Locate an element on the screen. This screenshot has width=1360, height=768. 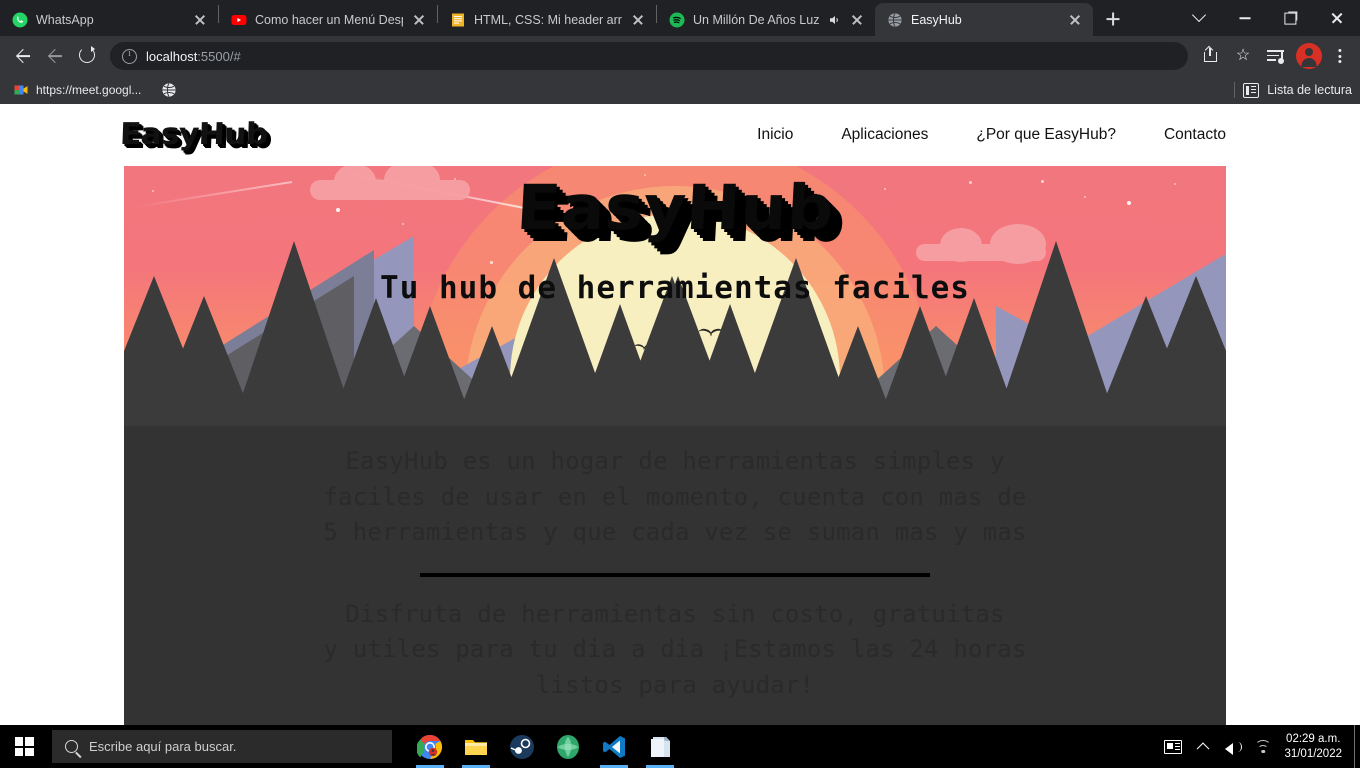
share-icon is located at coordinates (1211, 55).